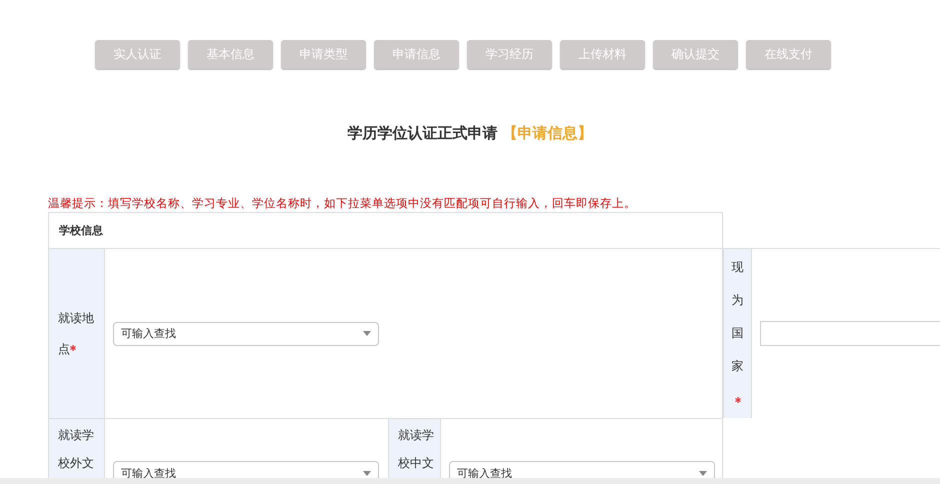 The image size is (940, 484). I want to click on current-step-label: 【申请信息】, so click(547, 133).